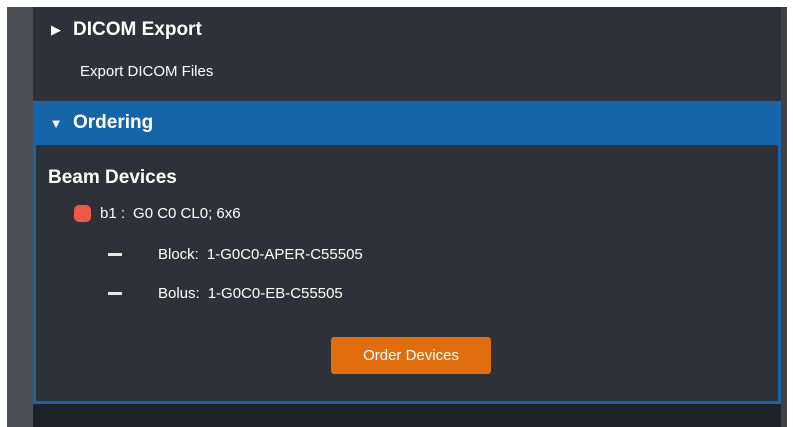 This screenshot has height=427, width=793. Describe the element at coordinates (56, 29) in the screenshot. I see `caret-right-icon: ▶` at that location.